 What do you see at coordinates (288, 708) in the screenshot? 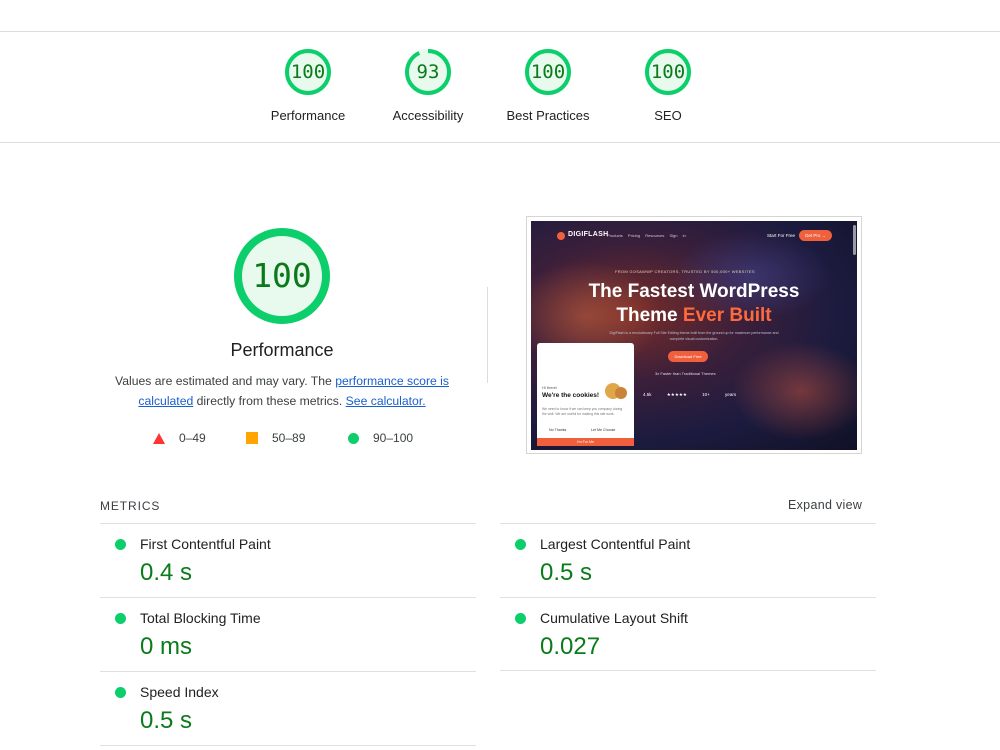
I see `metric-speed-index: Speed Index 0.5 s` at bounding box center [288, 708].